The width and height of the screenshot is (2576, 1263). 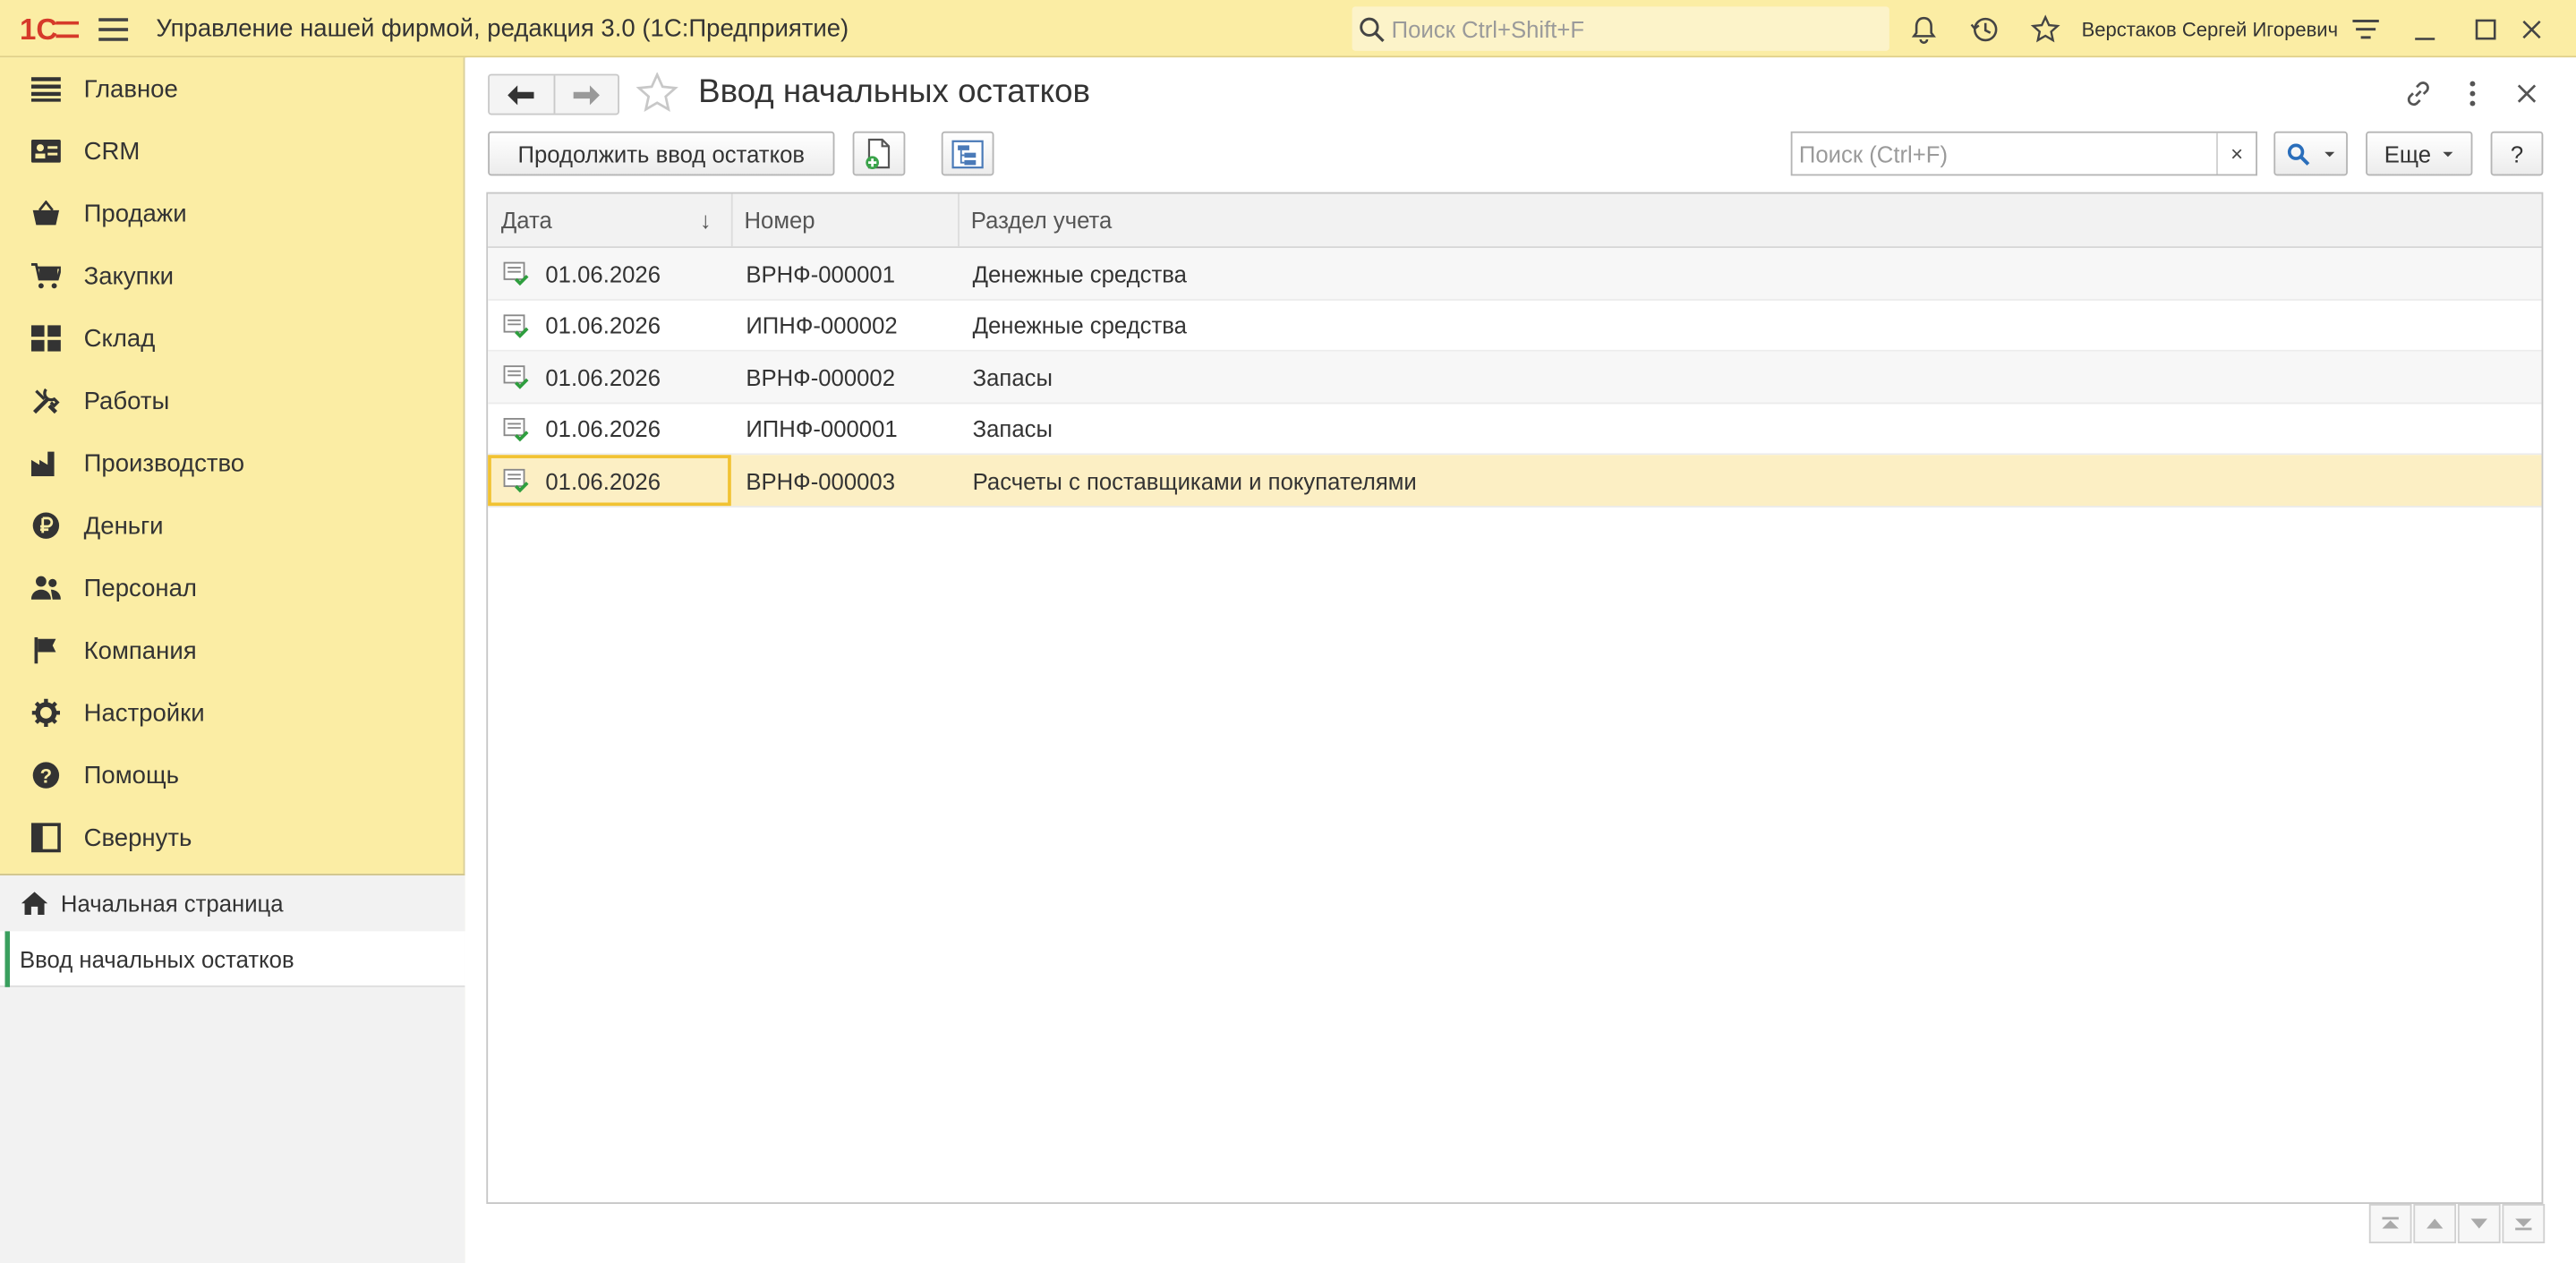 I want to click on open-page-initial-balances: Ввод начальных остатков, so click(x=232, y=959).